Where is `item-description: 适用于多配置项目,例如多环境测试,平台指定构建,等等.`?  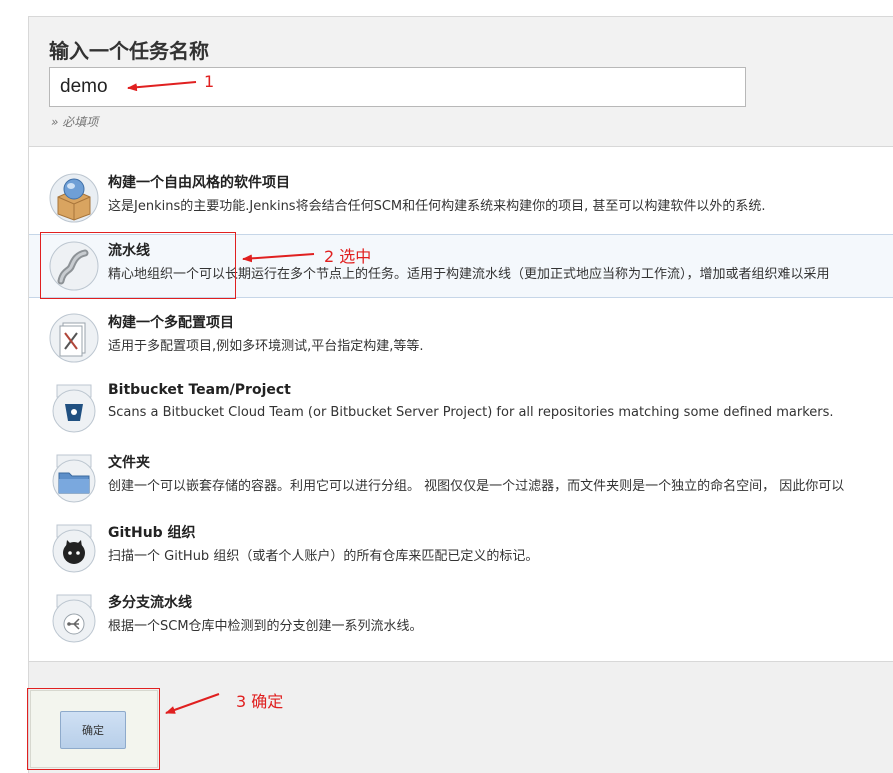 item-description: 适用于多配置项目,例如多环境测试,平台指定构建,等等. is located at coordinates (266, 346).